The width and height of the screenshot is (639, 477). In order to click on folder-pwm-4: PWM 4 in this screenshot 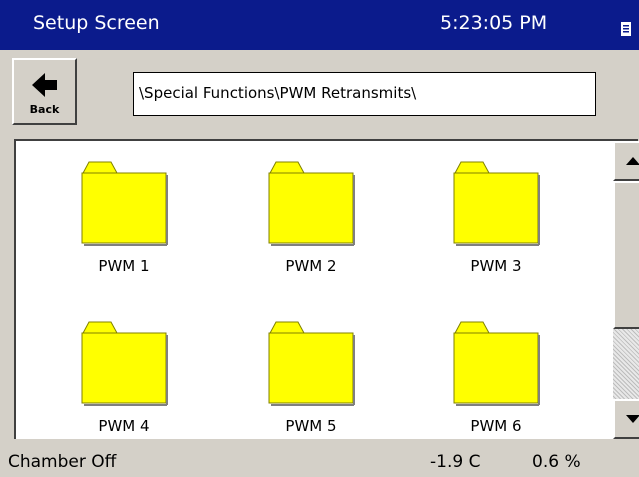, I will do `click(124, 375)`.